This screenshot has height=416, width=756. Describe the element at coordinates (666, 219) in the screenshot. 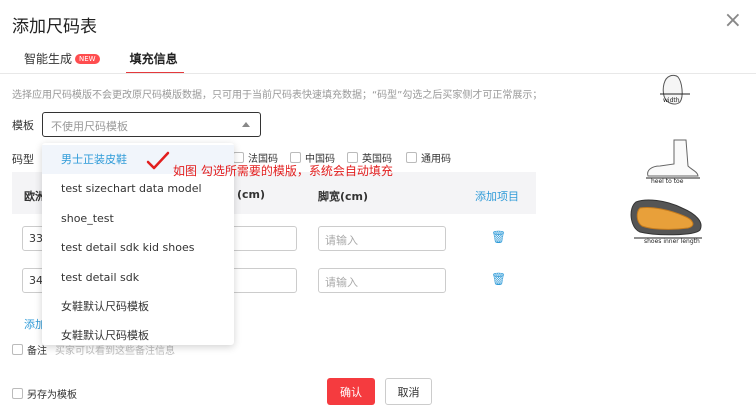

I see `shoes-inner-length-illustration` at that location.